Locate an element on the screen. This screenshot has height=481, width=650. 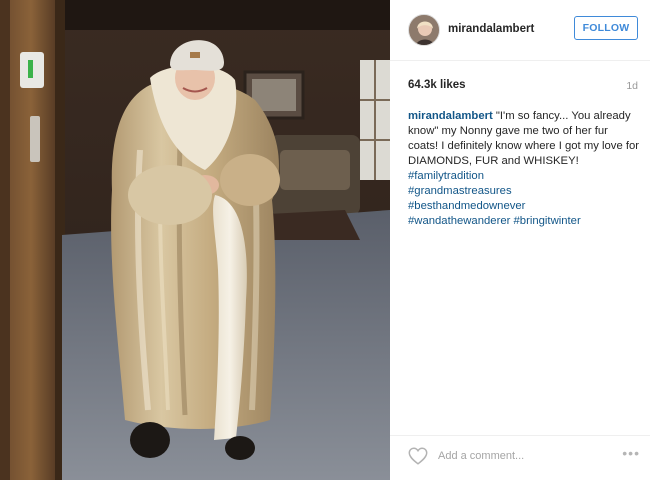
post-header: mirandalambert FOLLOW is located at coordinates (520, 30).